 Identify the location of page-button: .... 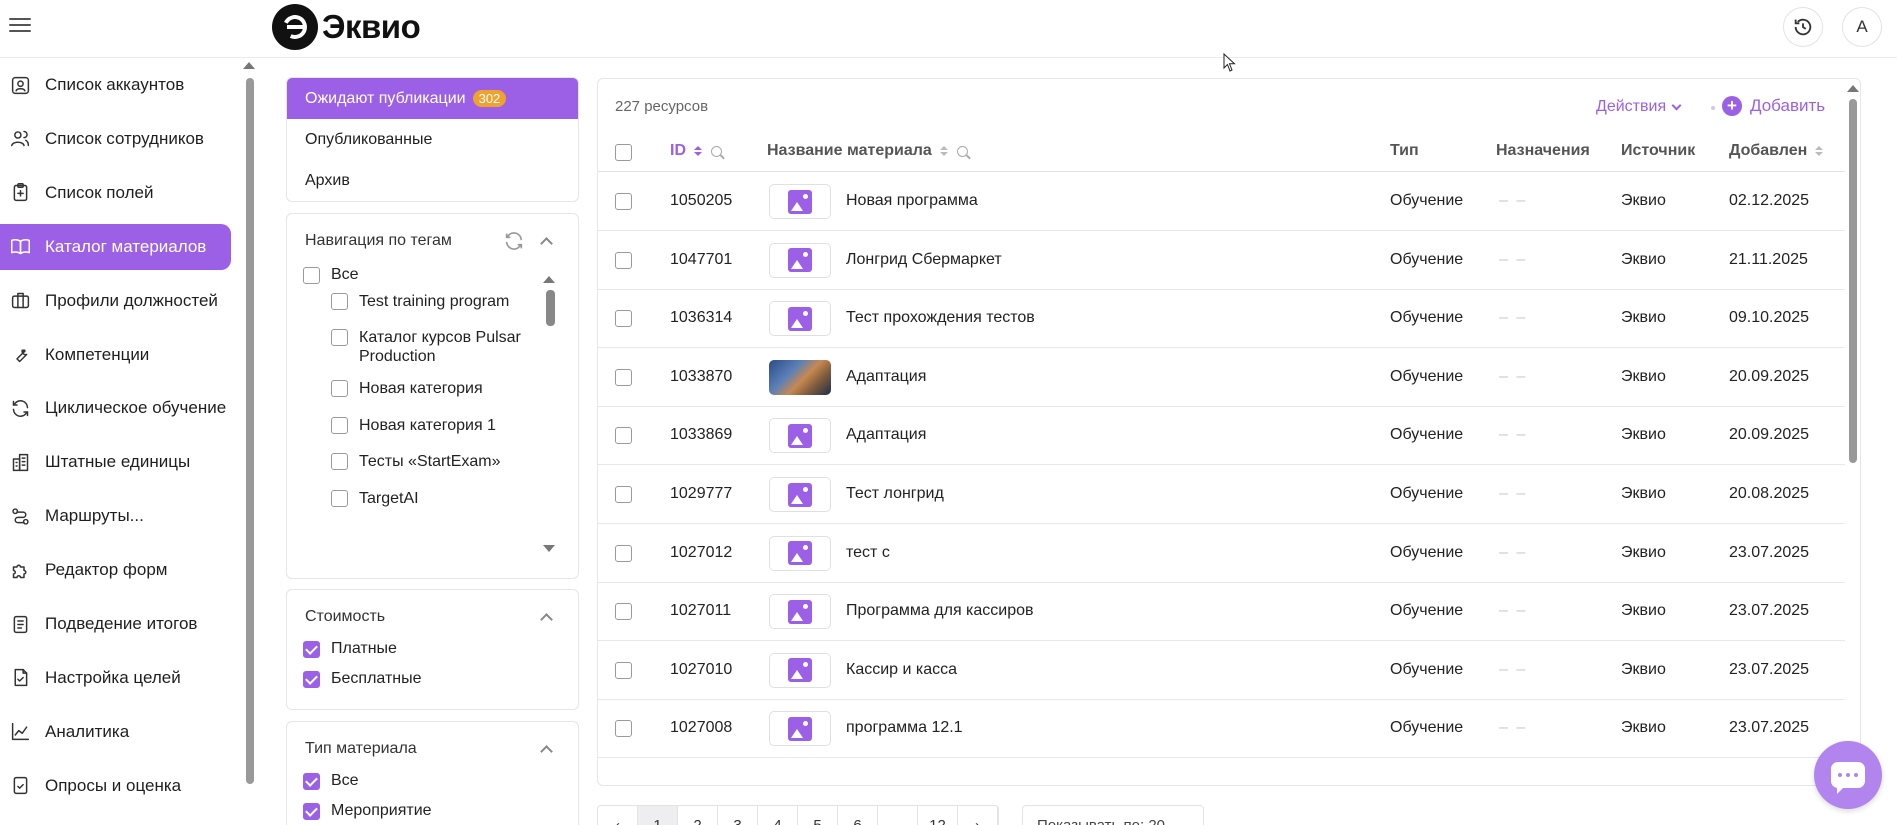
(898, 815).